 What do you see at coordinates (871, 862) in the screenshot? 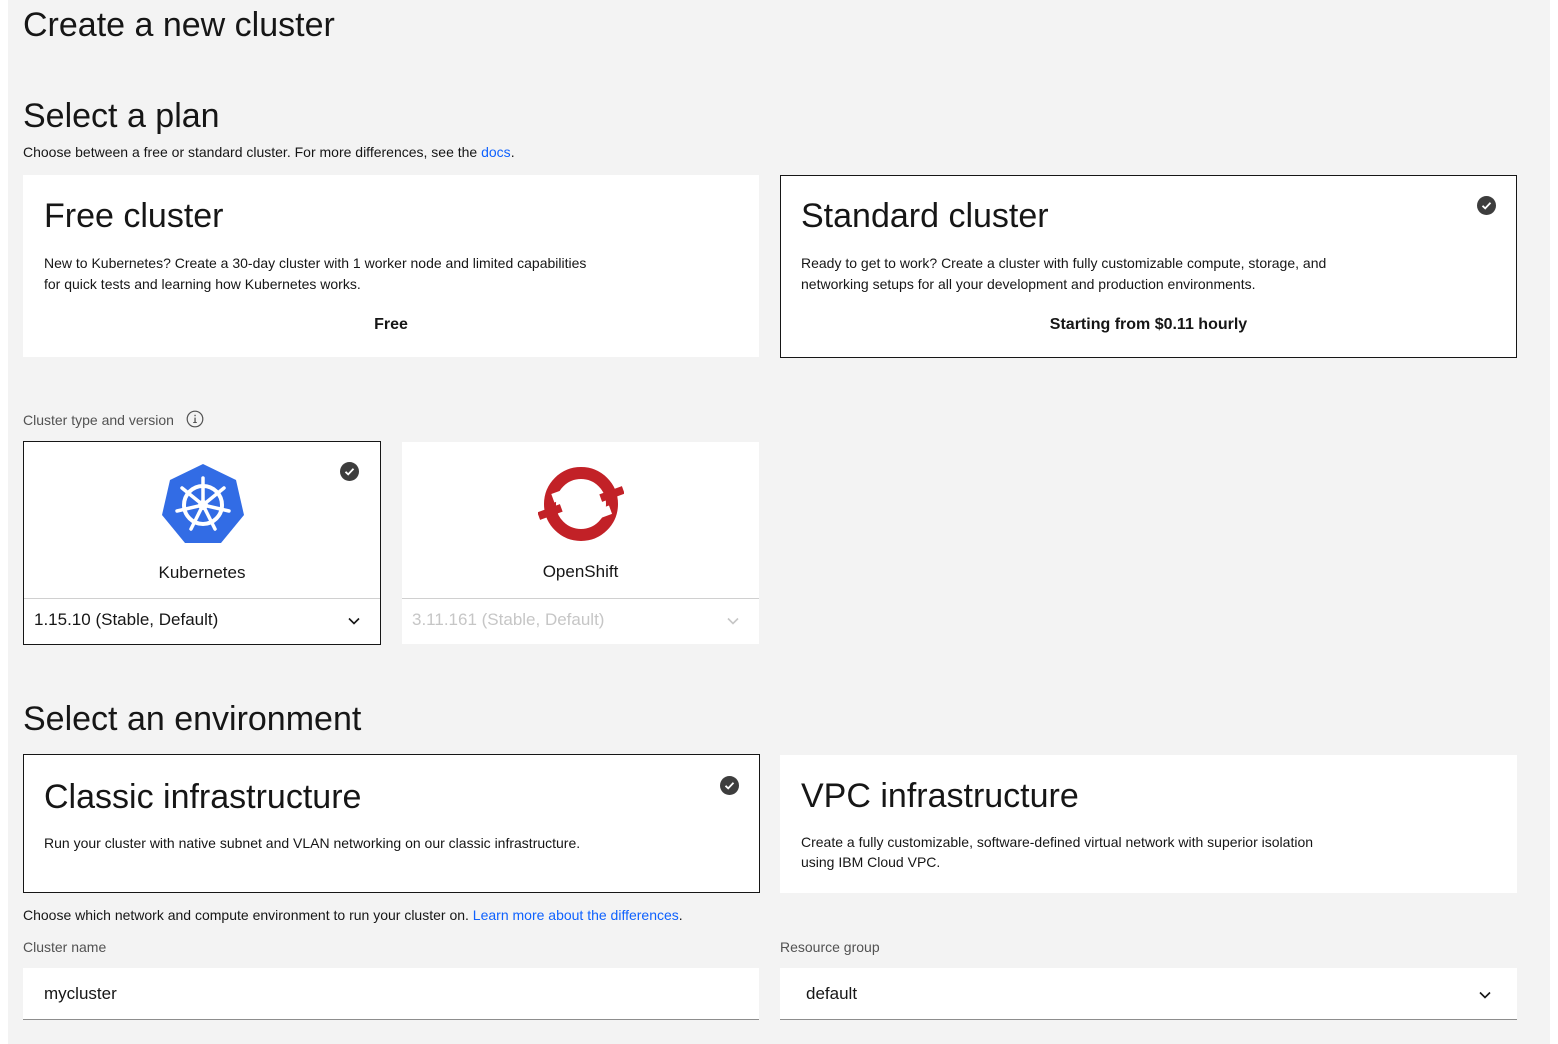
I see `tile-description-line: using IBM Cloud VPC.` at bounding box center [871, 862].